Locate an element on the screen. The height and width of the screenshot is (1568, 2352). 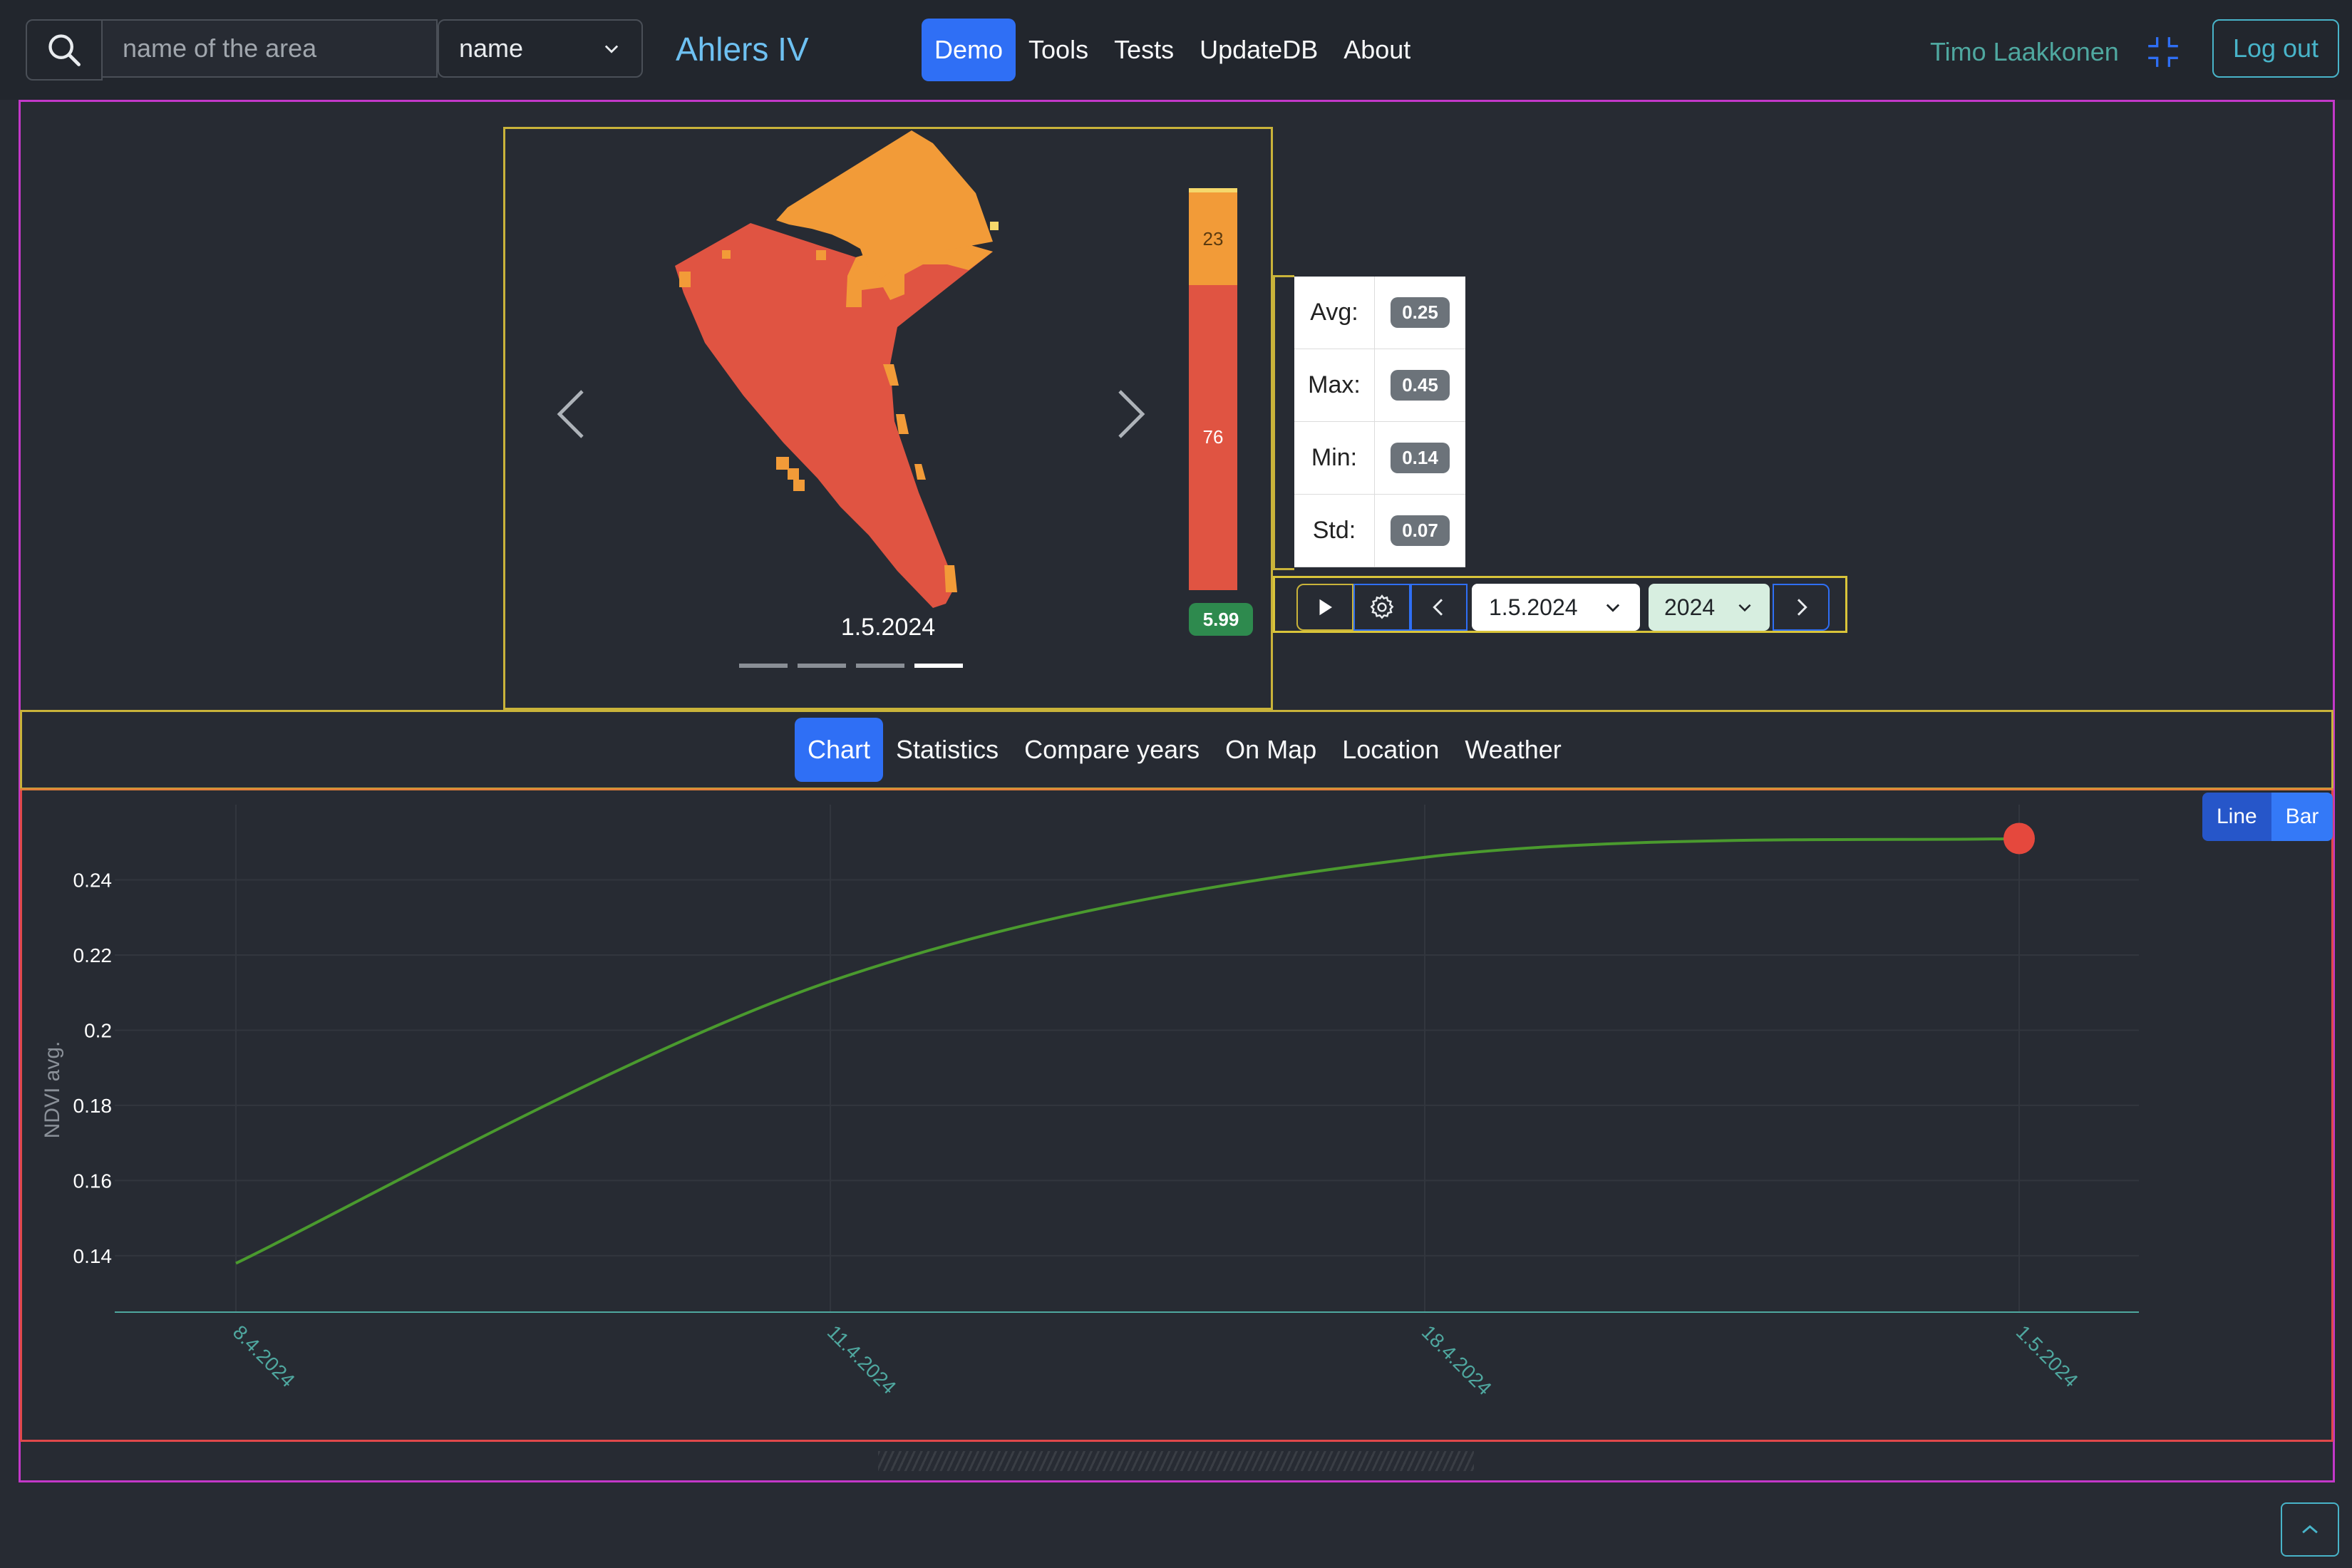
stats-label: Max: is located at coordinates (1335, 385).